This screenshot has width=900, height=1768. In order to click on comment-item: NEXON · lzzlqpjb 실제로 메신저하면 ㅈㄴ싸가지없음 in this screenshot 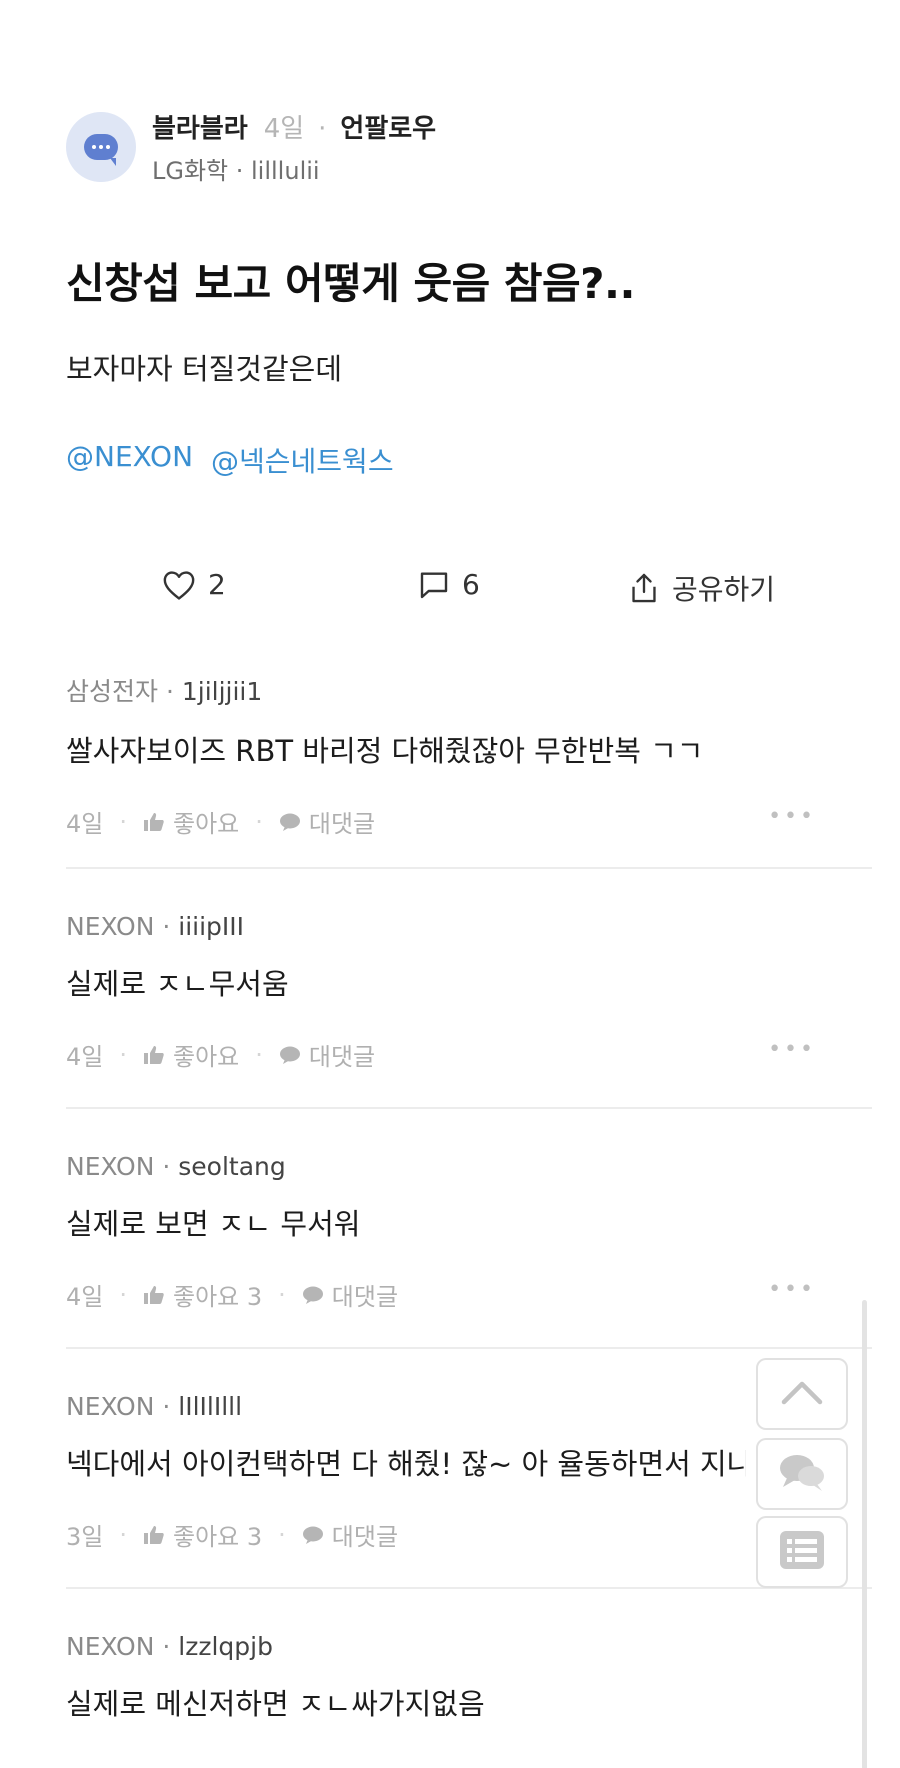, I will do `click(469, 1677)`.